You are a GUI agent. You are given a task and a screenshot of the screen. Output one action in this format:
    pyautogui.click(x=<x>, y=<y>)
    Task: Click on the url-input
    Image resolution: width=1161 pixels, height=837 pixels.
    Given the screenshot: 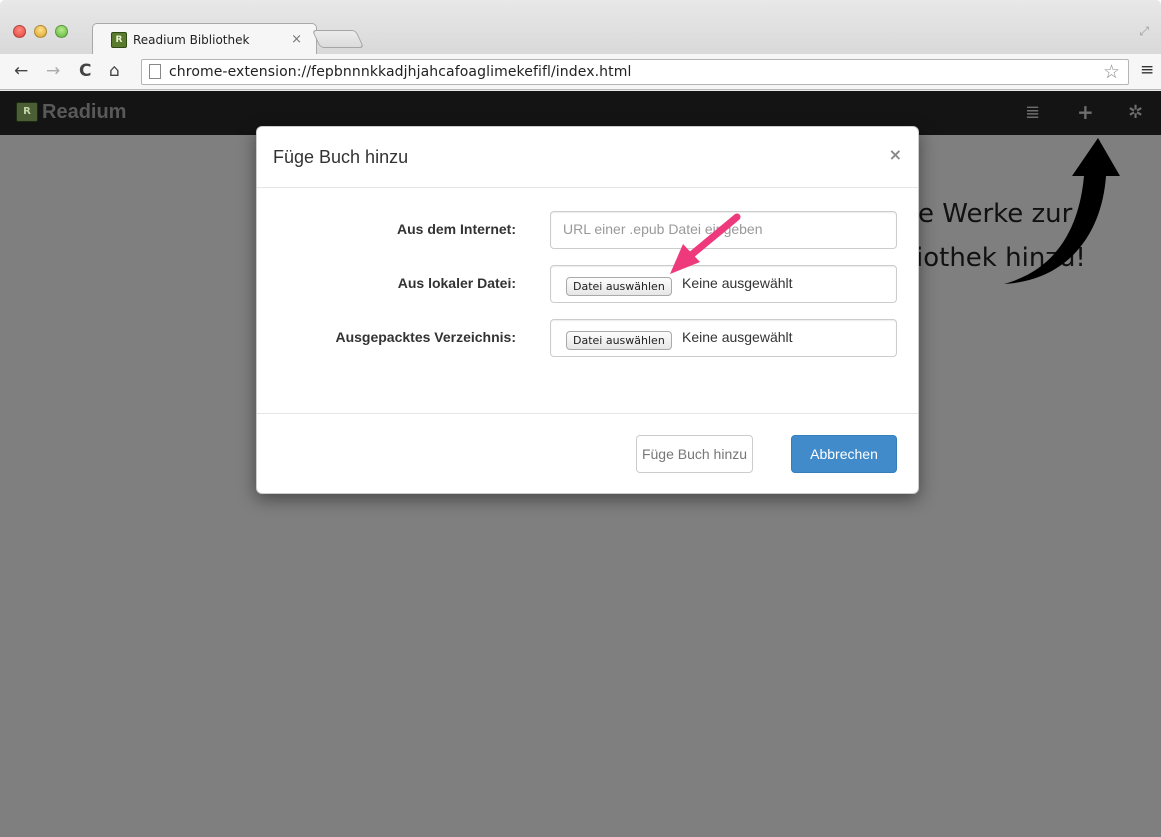 What is the action you would take?
    pyautogui.click(x=723, y=229)
    